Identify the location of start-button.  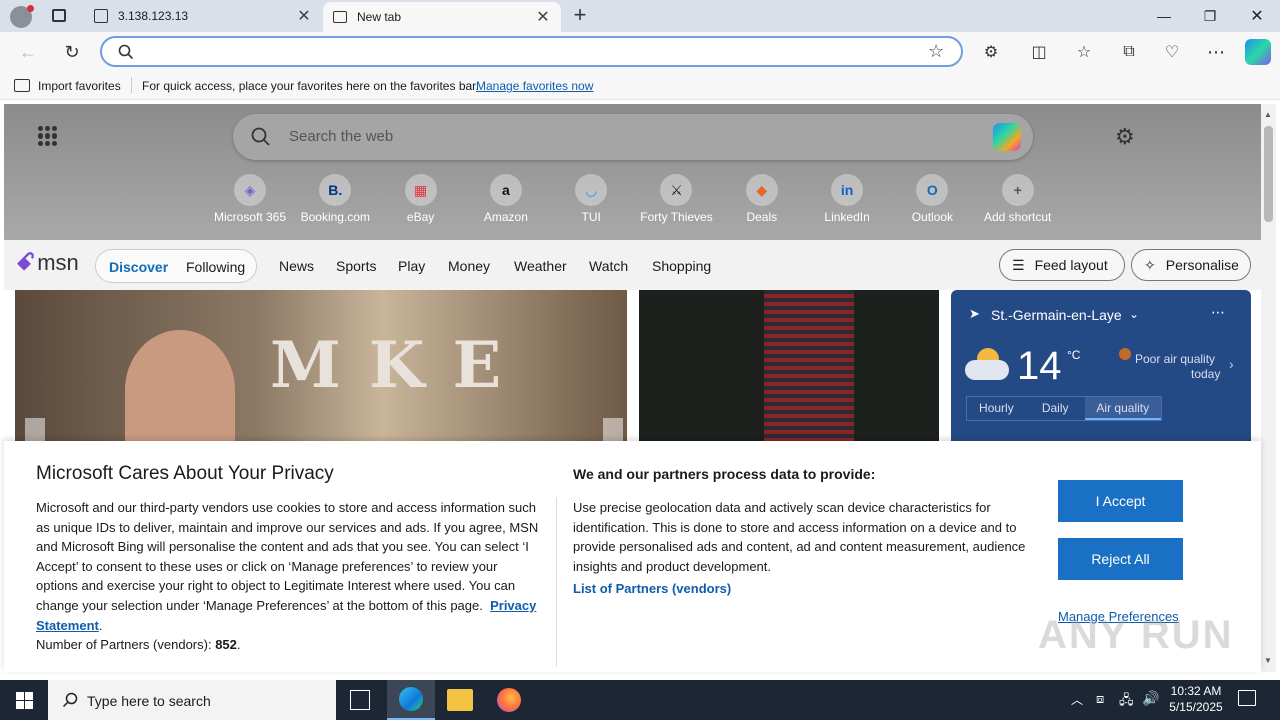
(24, 700).